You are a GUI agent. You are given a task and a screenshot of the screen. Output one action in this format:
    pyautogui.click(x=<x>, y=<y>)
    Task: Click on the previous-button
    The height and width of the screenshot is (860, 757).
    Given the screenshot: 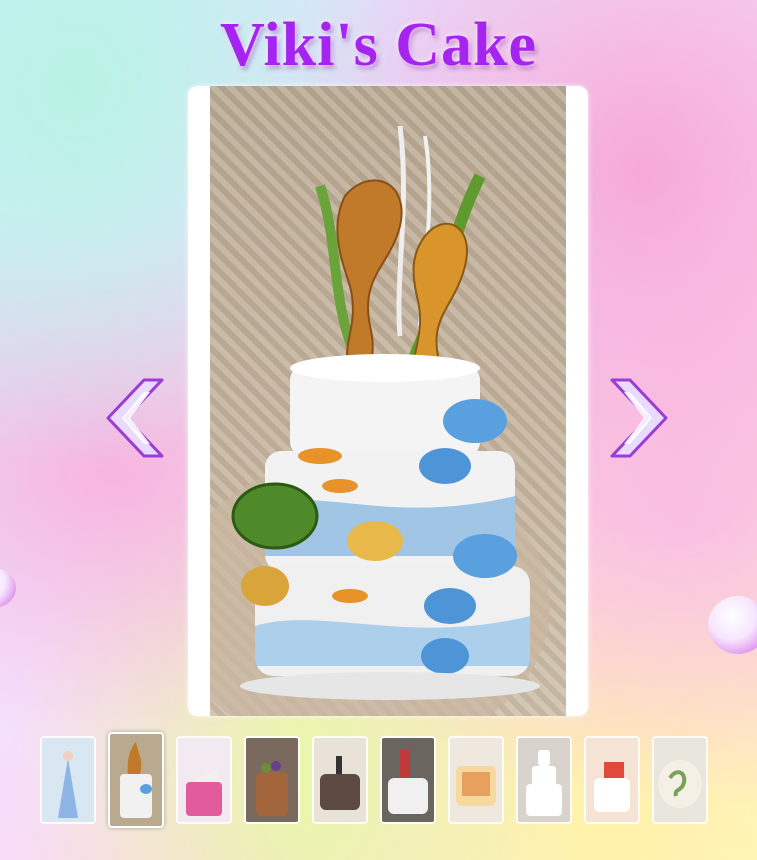 What is the action you would take?
    pyautogui.click(x=135, y=418)
    